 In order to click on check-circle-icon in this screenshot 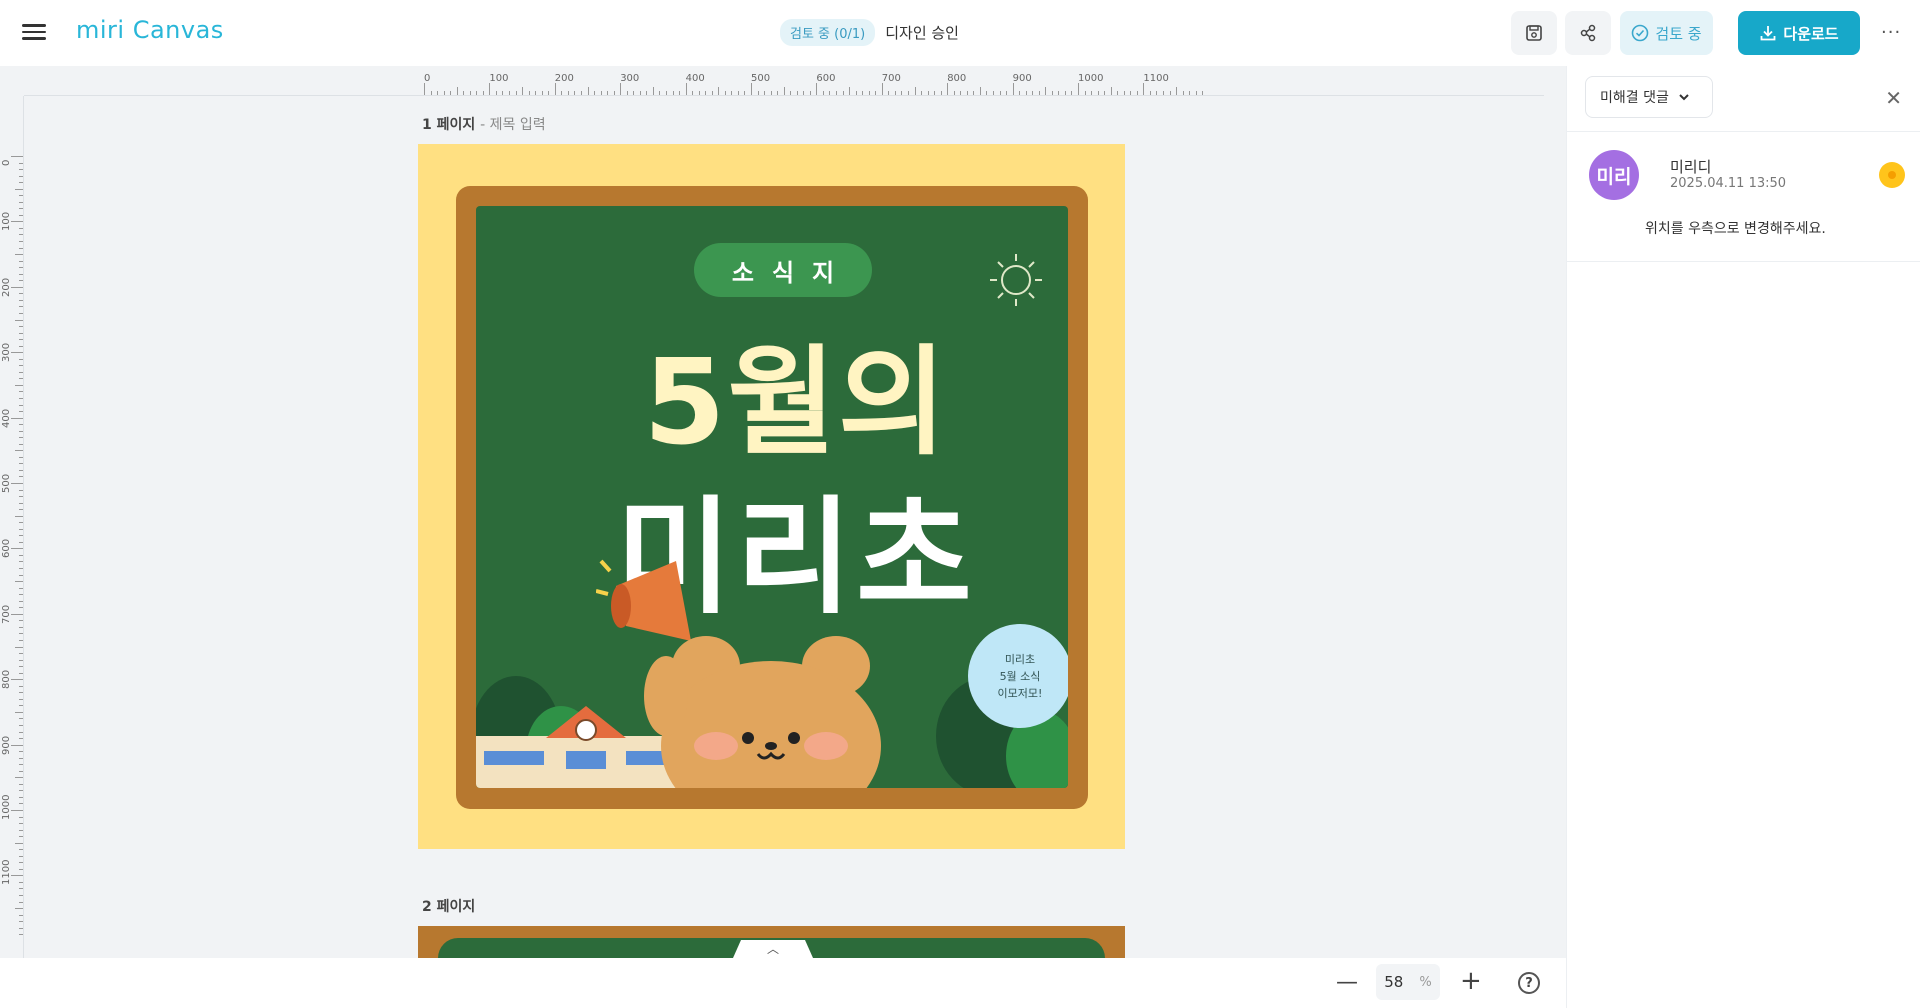, I will do `click(1640, 33)`.